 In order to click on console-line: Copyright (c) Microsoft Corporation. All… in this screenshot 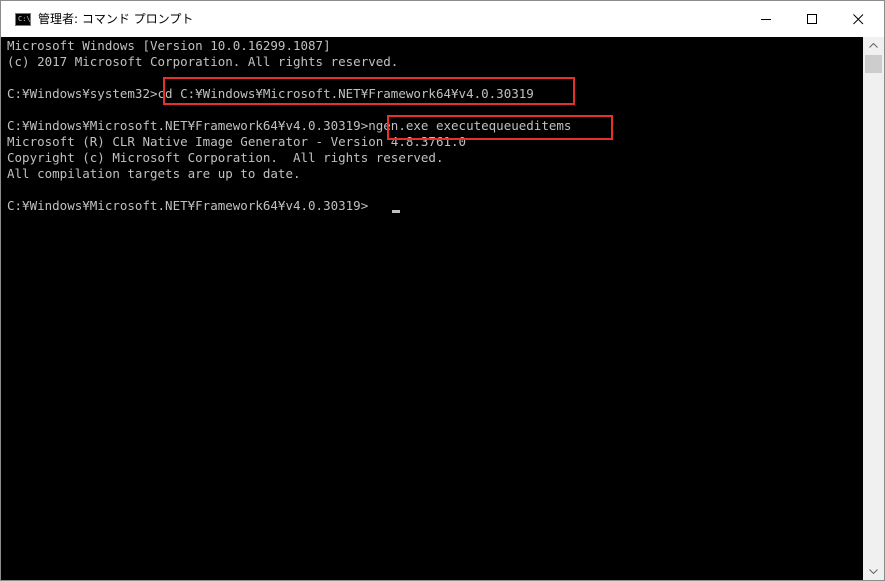, I will do `click(225, 157)`.